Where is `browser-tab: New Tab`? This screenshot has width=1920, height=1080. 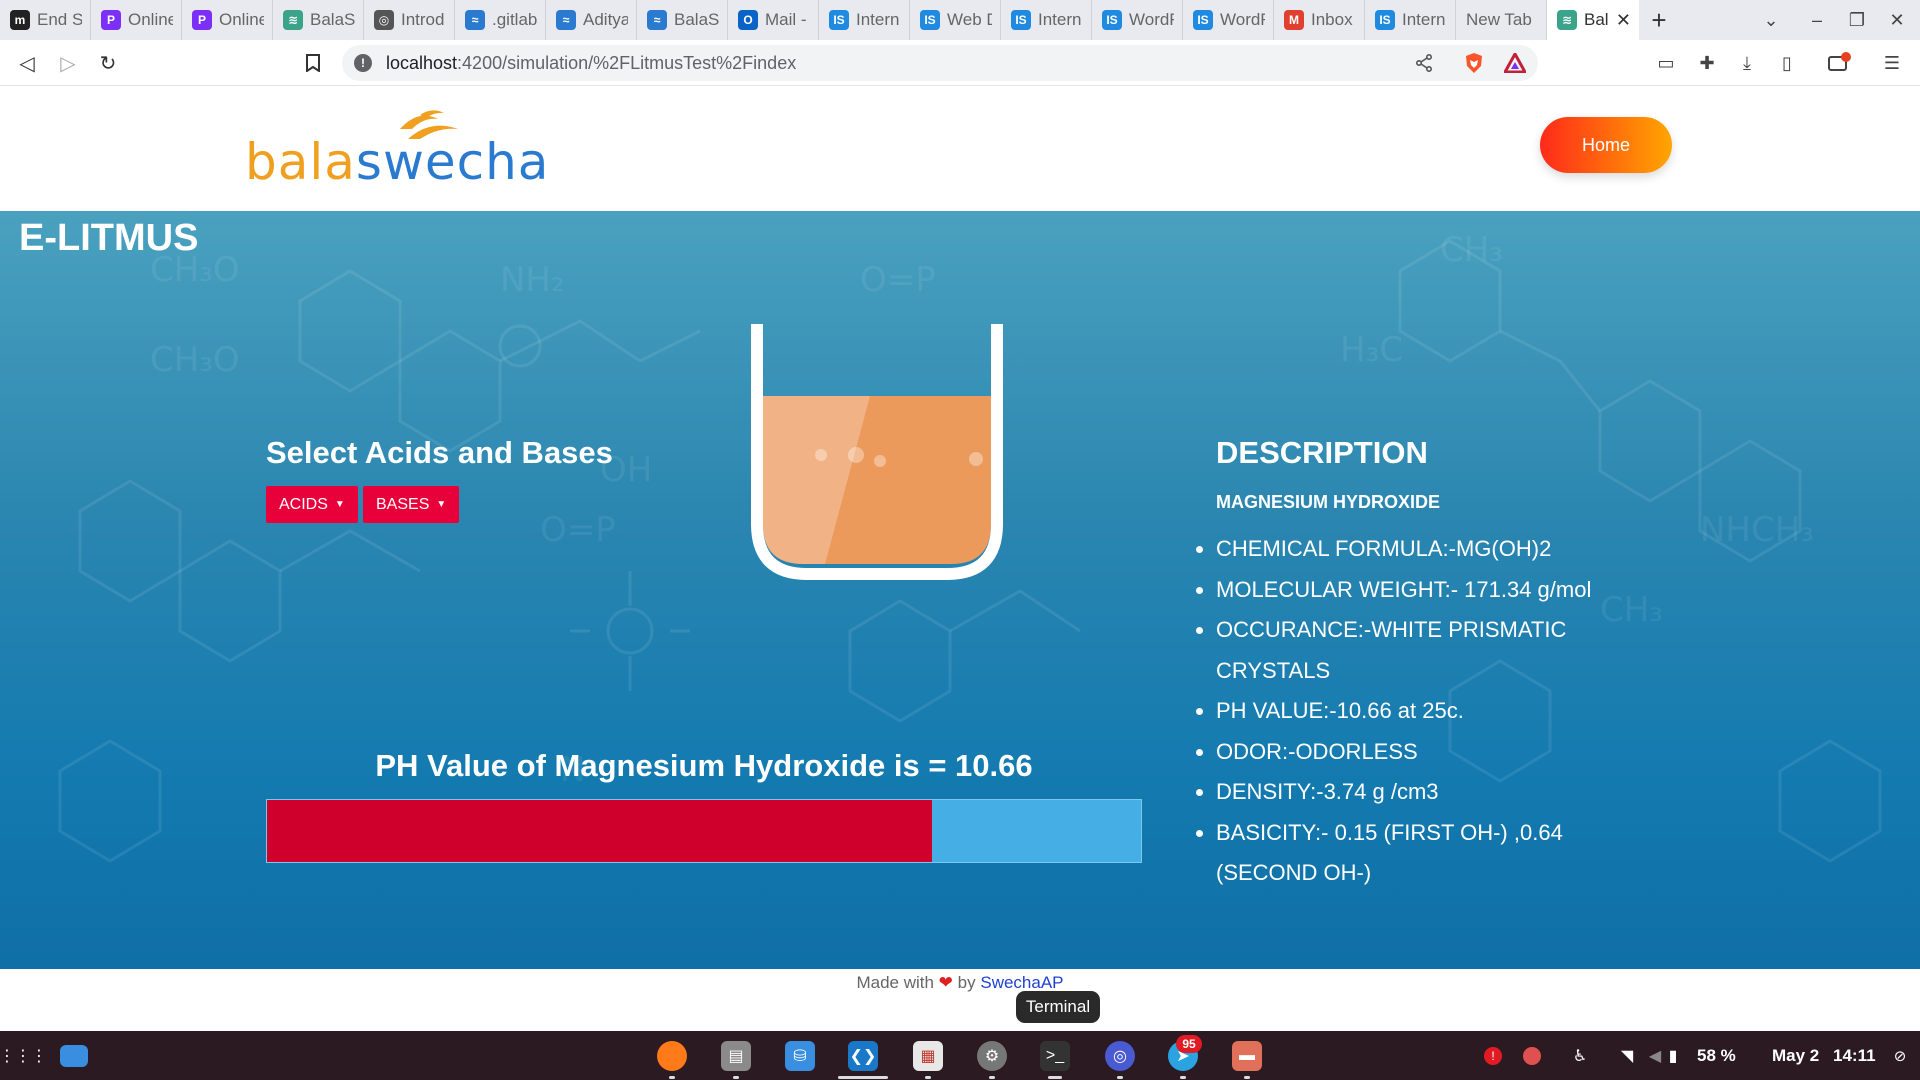 browser-tab: New Tab is located at coordinates (1501, 20).